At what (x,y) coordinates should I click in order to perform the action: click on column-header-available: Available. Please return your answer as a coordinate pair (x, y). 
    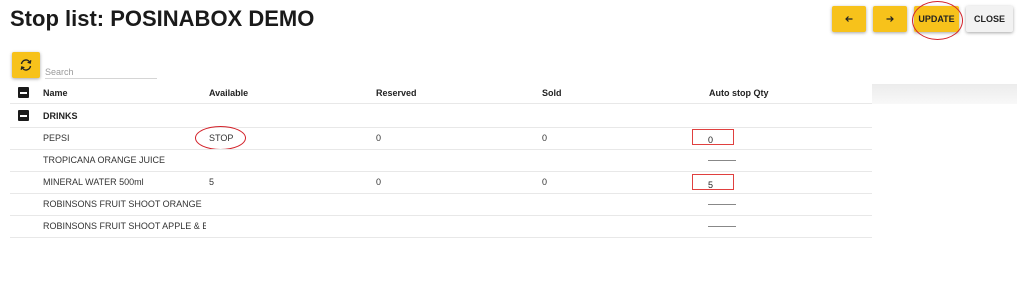
    Looking at the image, I should click on (228, 93).